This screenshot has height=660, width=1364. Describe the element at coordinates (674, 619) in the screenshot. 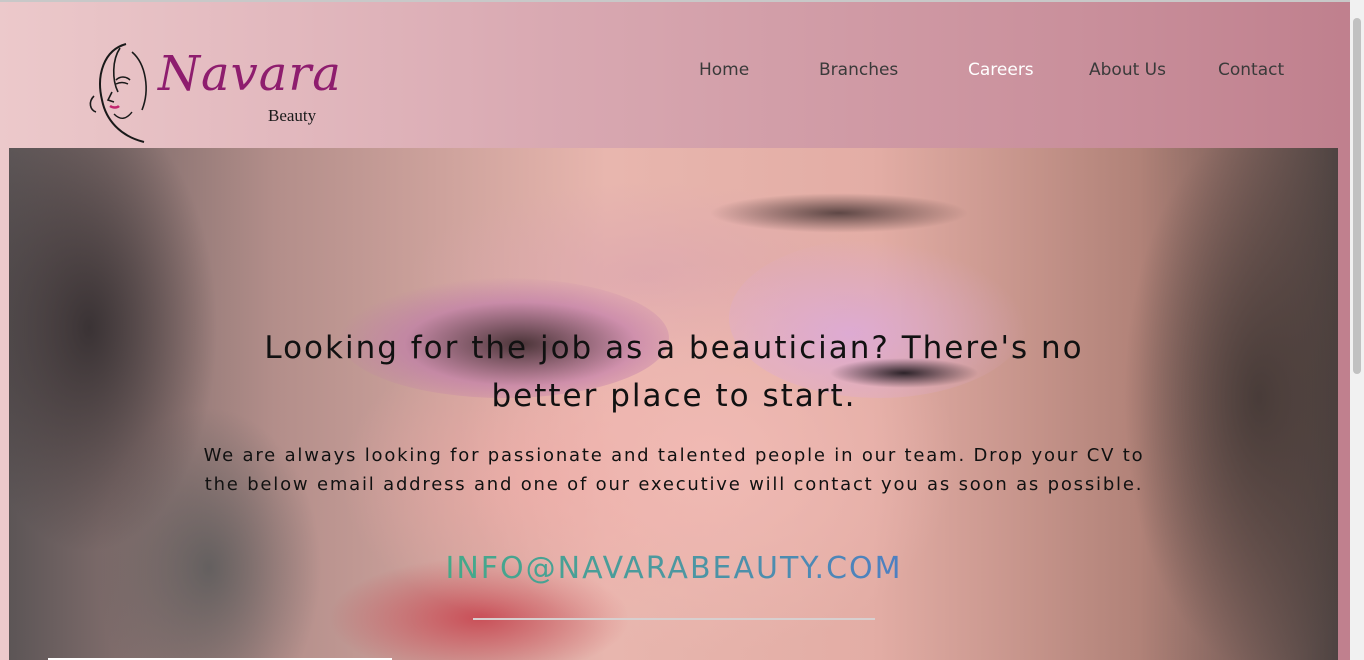

I see `hero-divider` at that location.